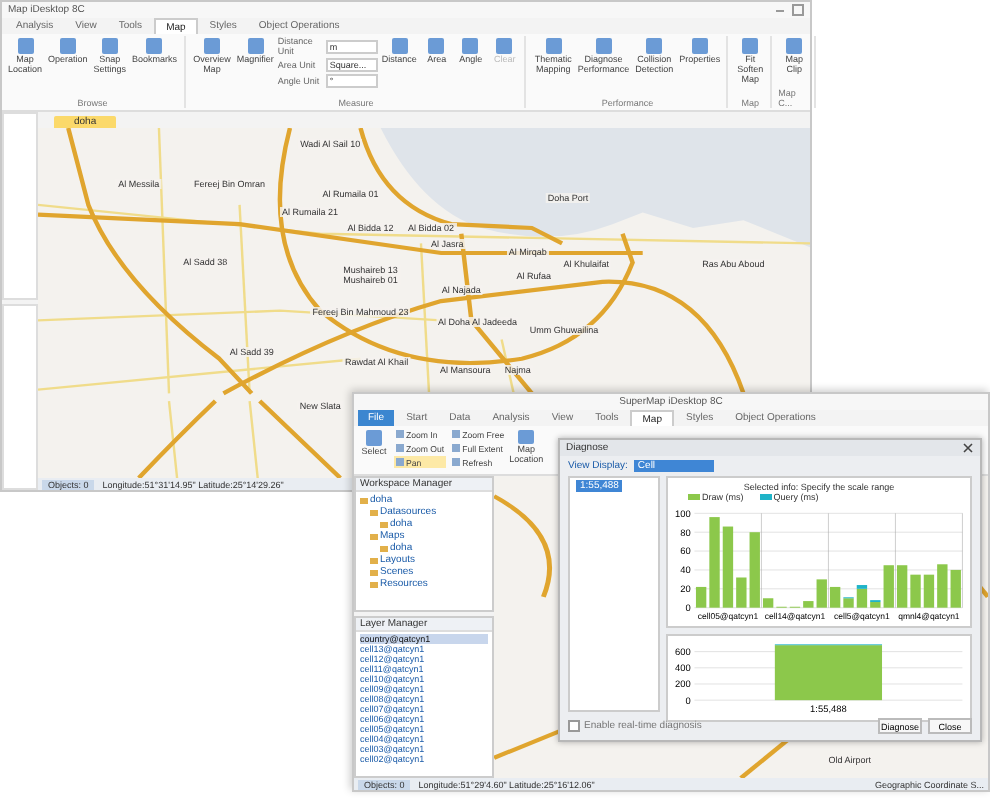 The height and width of the screenshot is (800, 990). What do you see at coordinates (968, 448) in the screenshot?
I see `close-icon` at bounding box center [968, 448].